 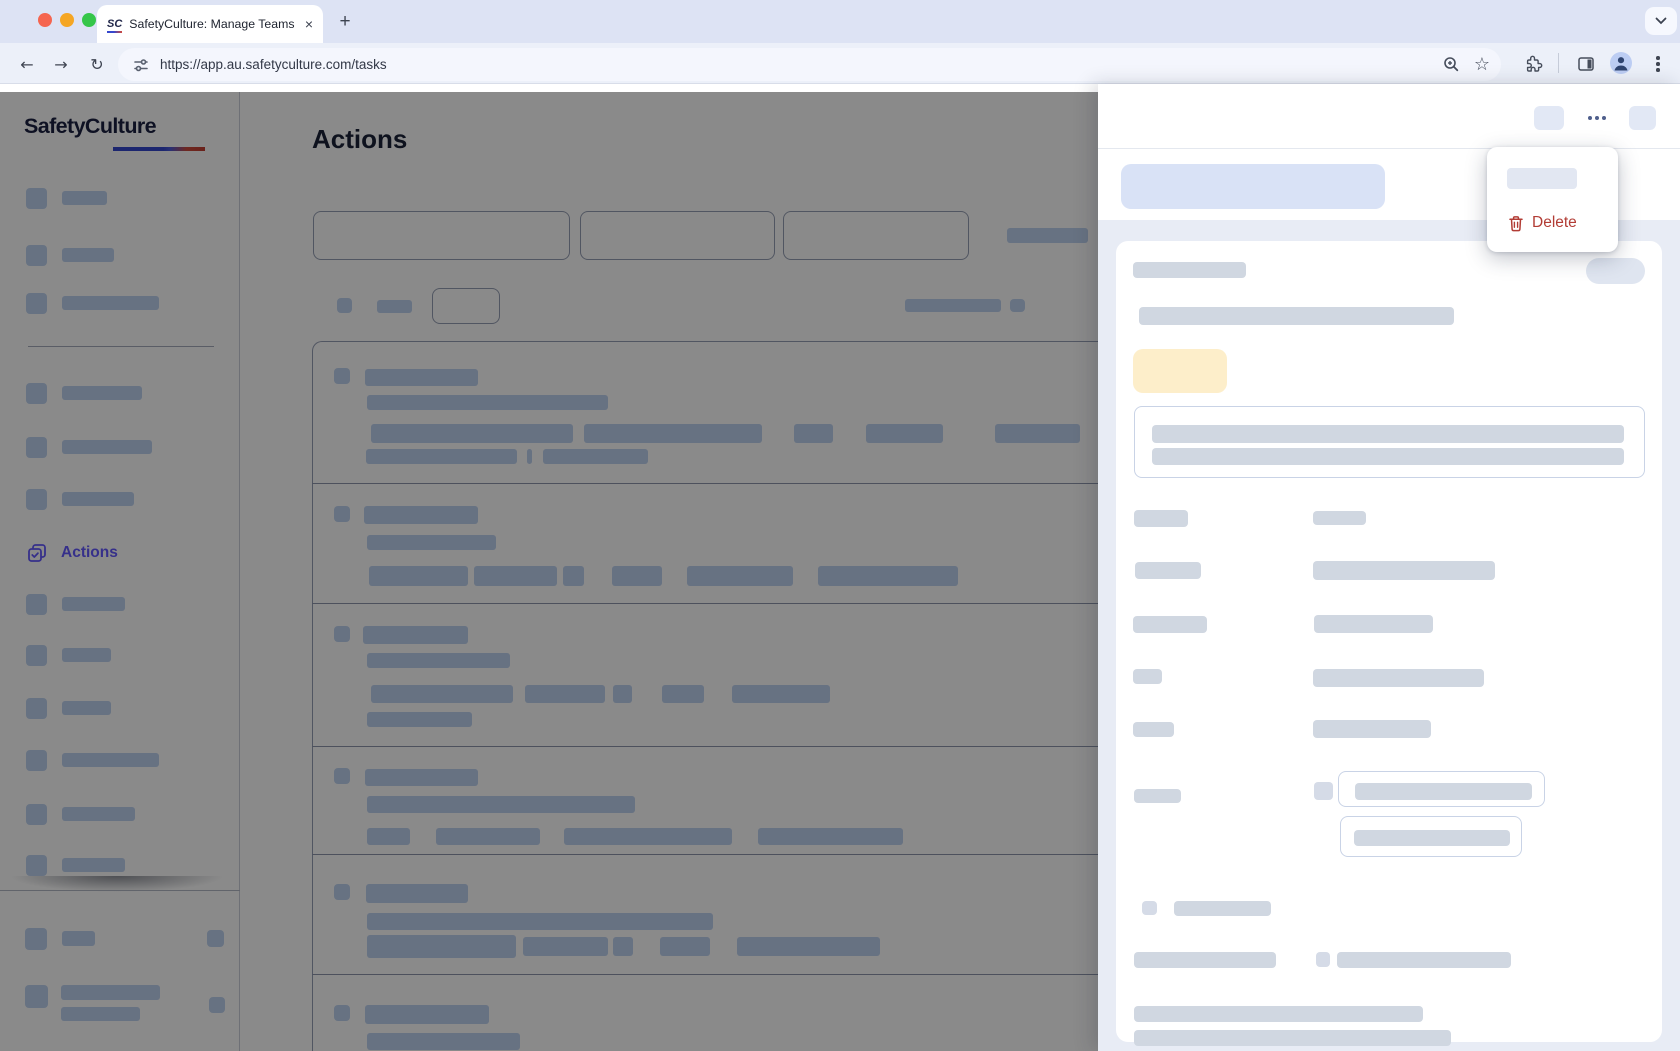 What do you see at coordinates (115, 25) in the screenshot?
I see `safetyculture-favicon: SC` at bounding box center [115, 25].